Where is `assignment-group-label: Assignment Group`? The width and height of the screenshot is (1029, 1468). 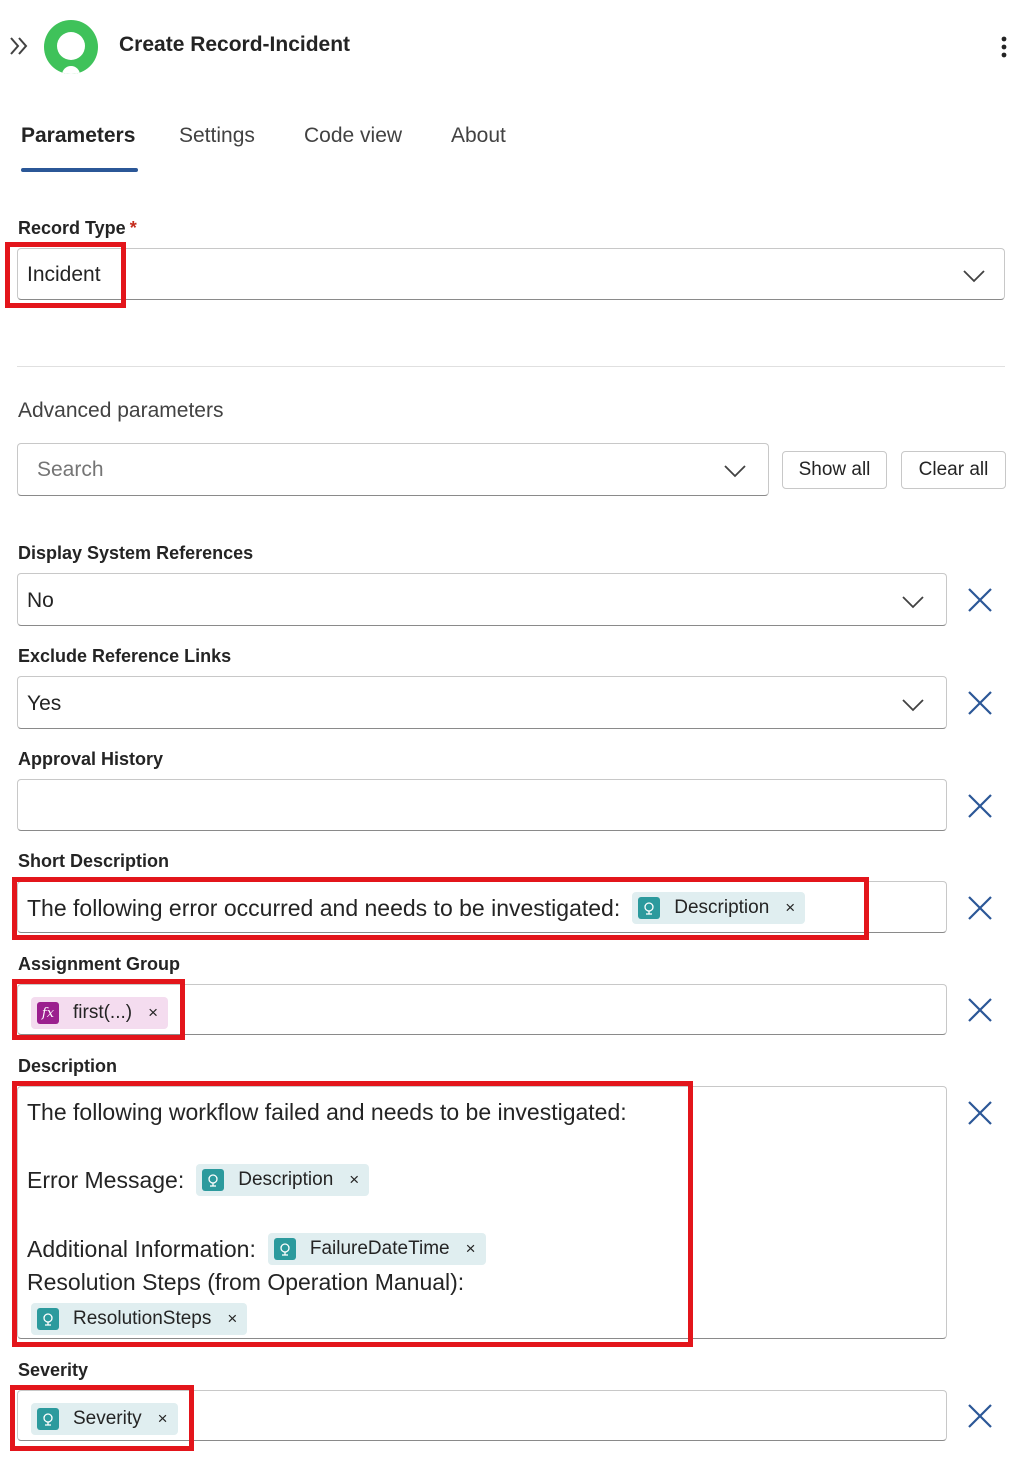 assignment-group-label: Assignment Group is located at coordinates (99, 964).